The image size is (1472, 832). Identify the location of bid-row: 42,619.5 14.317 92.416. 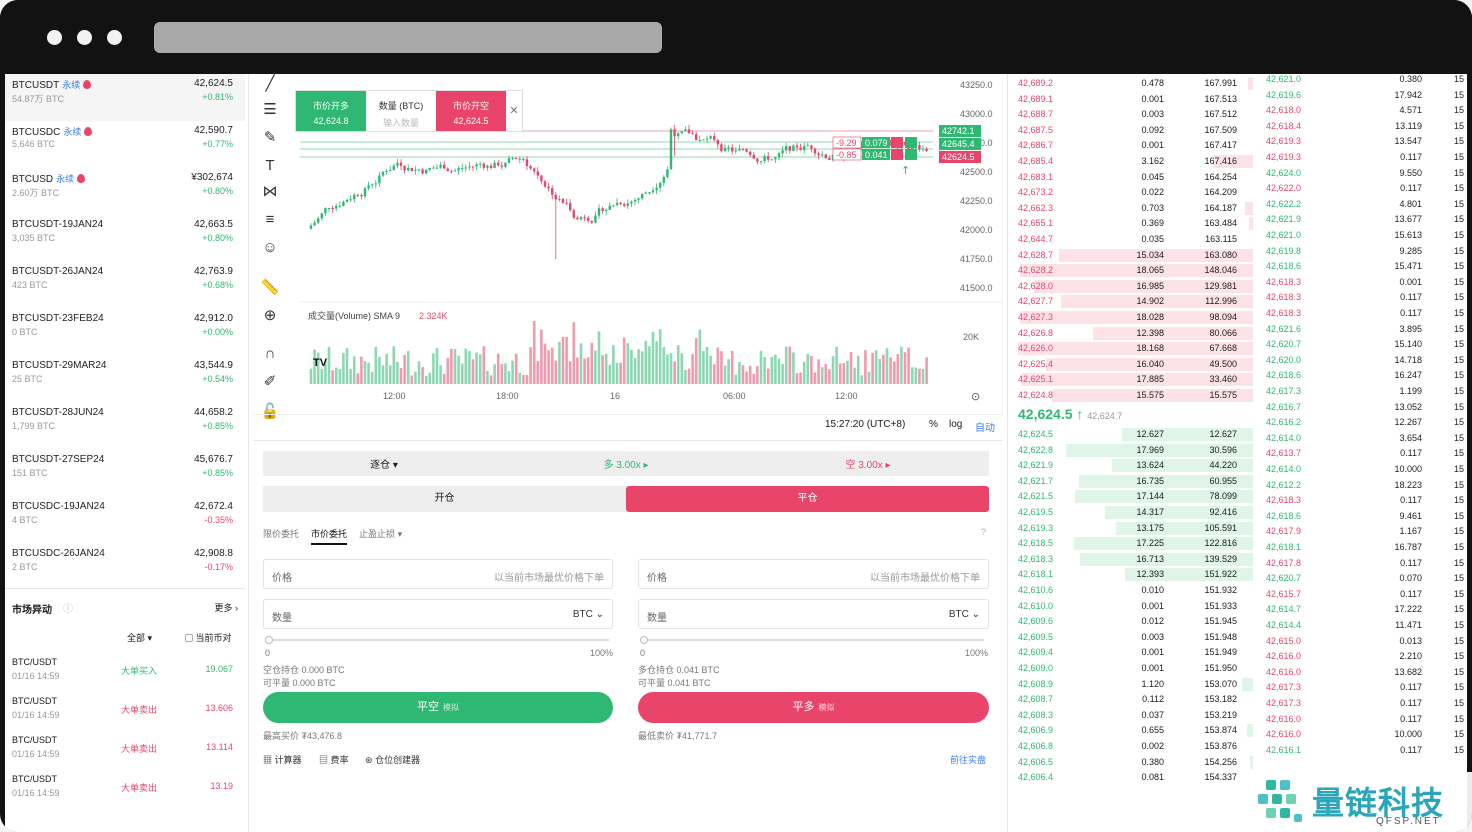
(1130, 513).